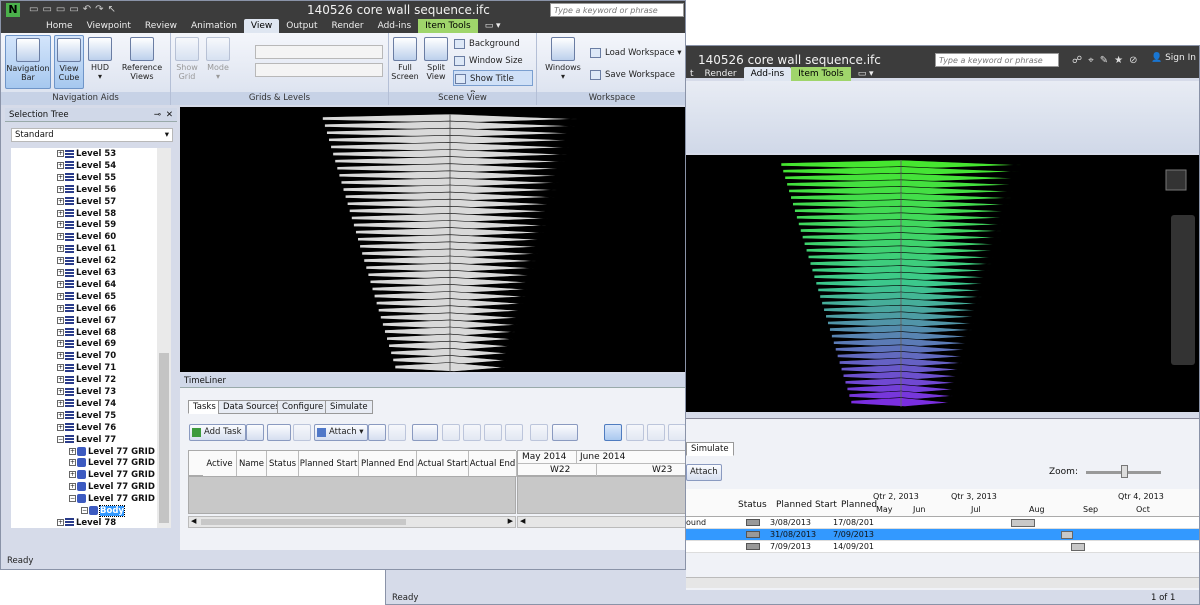 The height and width of the screenshot is (605, 1200). What do you see at coordinates (86, 297) in the screenshot?
I see `tree-item-level: + Level 65` at bounding box center [86, 297].